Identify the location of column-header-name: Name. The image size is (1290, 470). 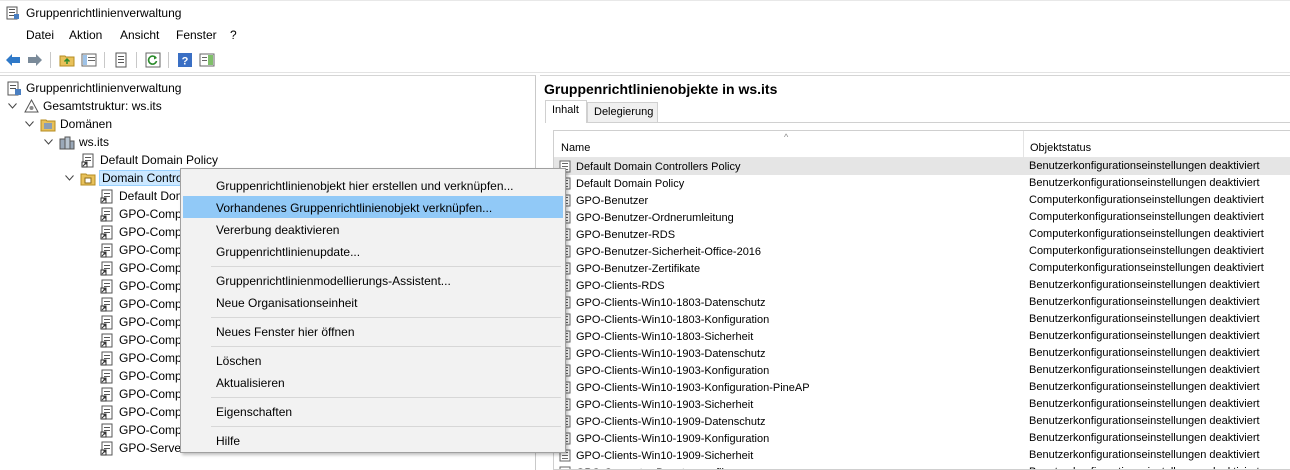
(789, 144).